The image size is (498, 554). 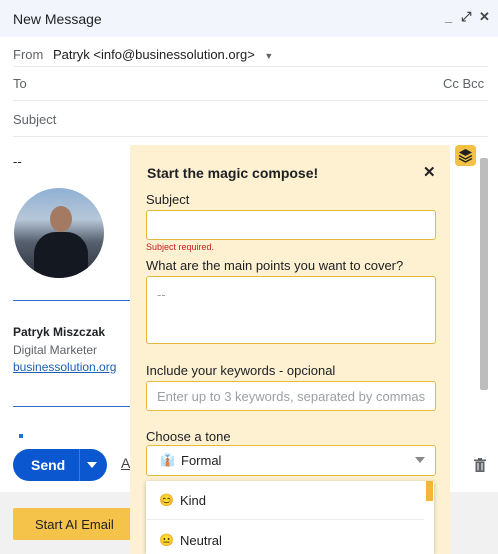 I want to click on points-textarea: --, so click(x=291, y=310).